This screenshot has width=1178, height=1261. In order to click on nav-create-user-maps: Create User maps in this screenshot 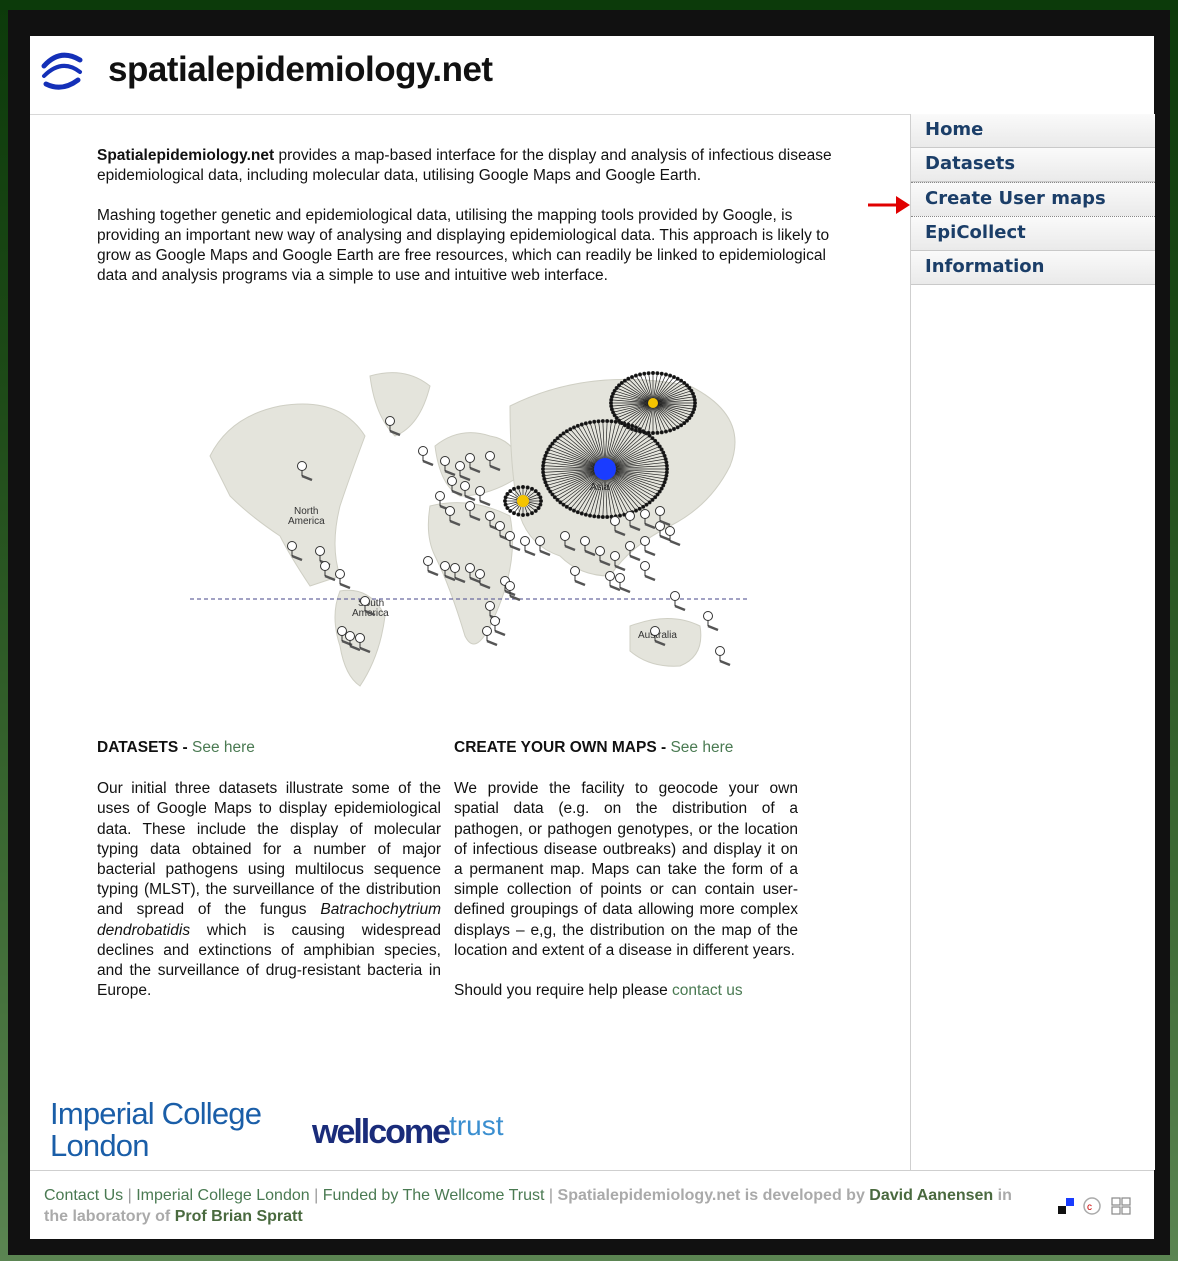, I will do `click(1033, 199)`.